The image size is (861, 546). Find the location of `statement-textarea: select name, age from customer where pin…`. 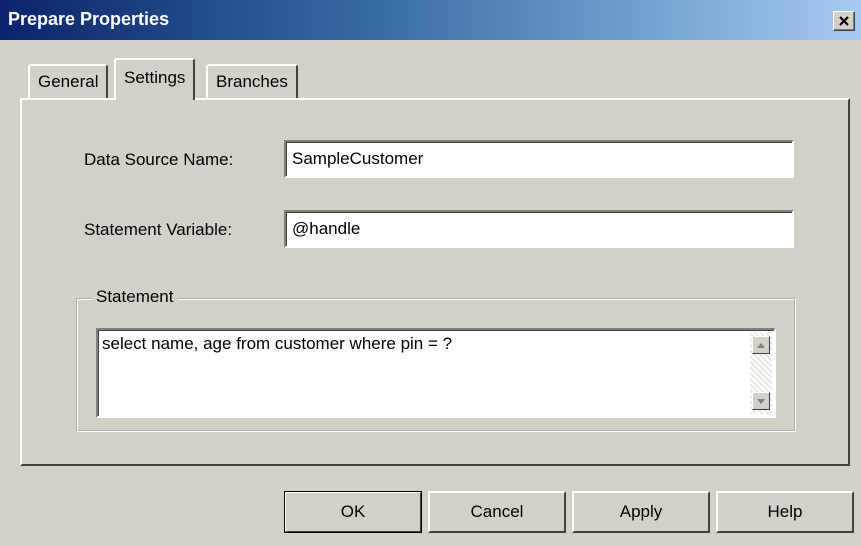

statement-textarea: select name, age from customer where pin… is located at coordinates (436, 373).